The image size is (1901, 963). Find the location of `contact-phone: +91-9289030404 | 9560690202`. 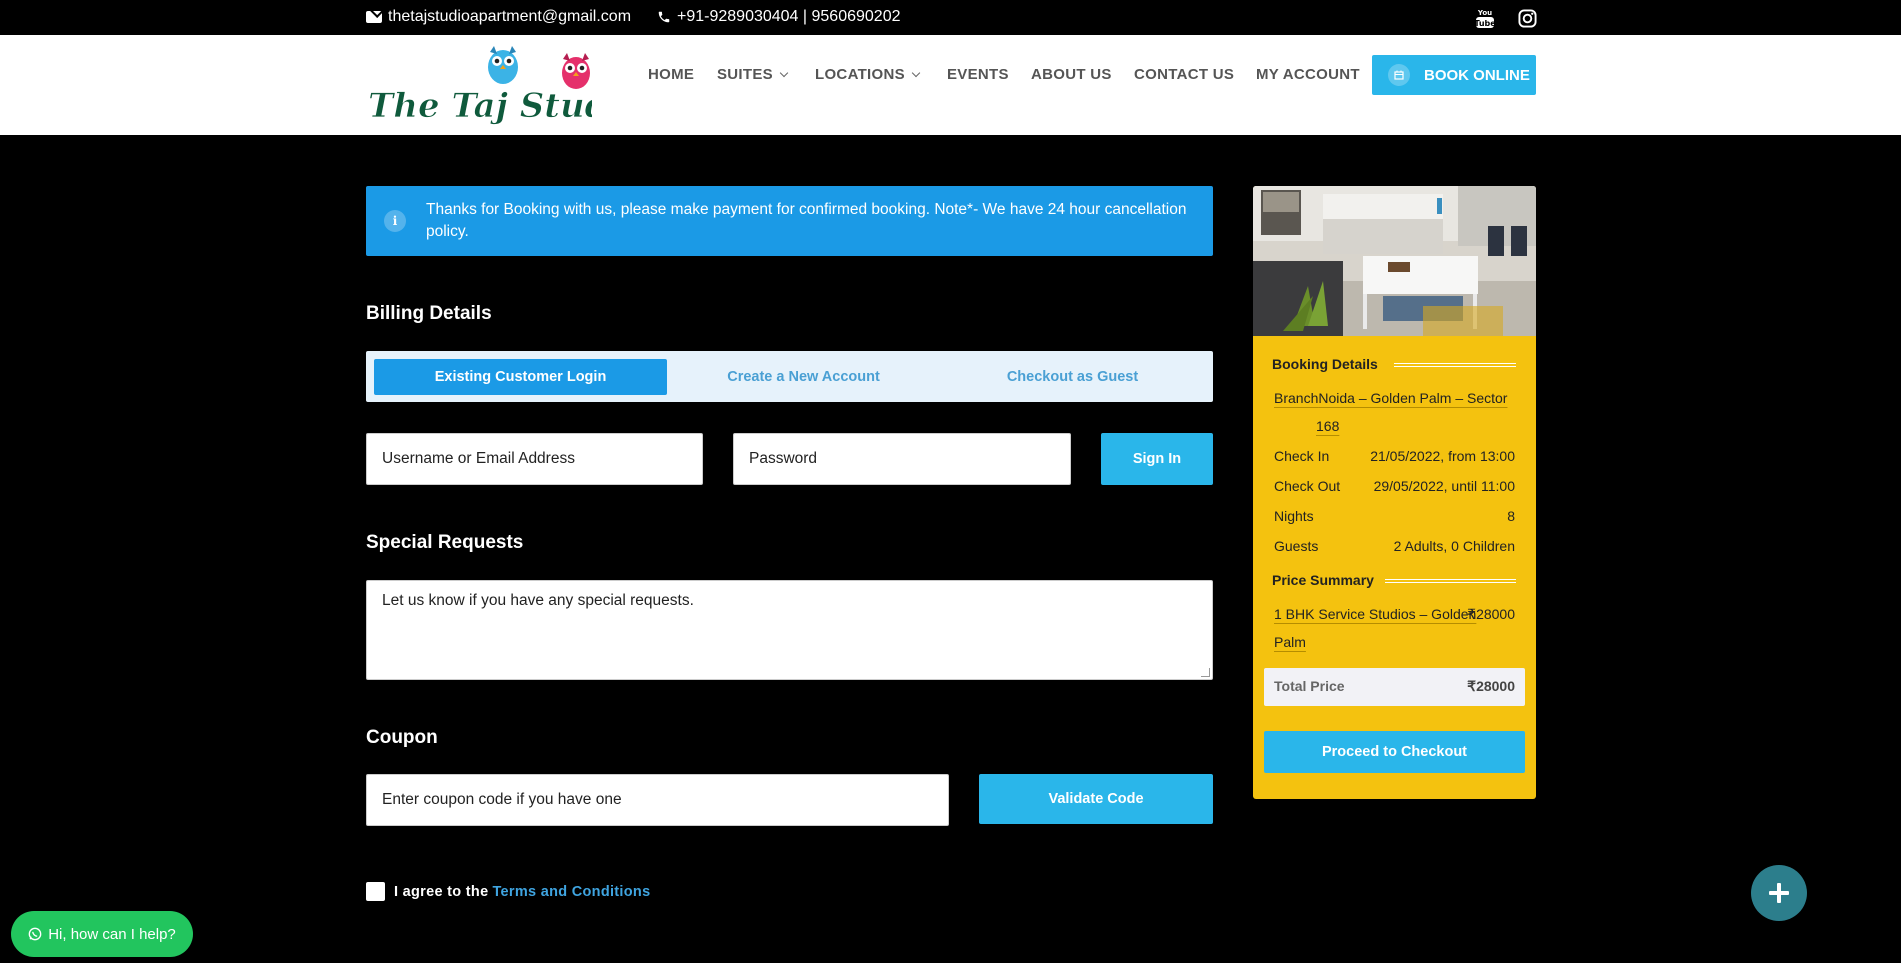

contact-phone: +91-9289030404 | 9560690202 is located at coordinates (778, 17).